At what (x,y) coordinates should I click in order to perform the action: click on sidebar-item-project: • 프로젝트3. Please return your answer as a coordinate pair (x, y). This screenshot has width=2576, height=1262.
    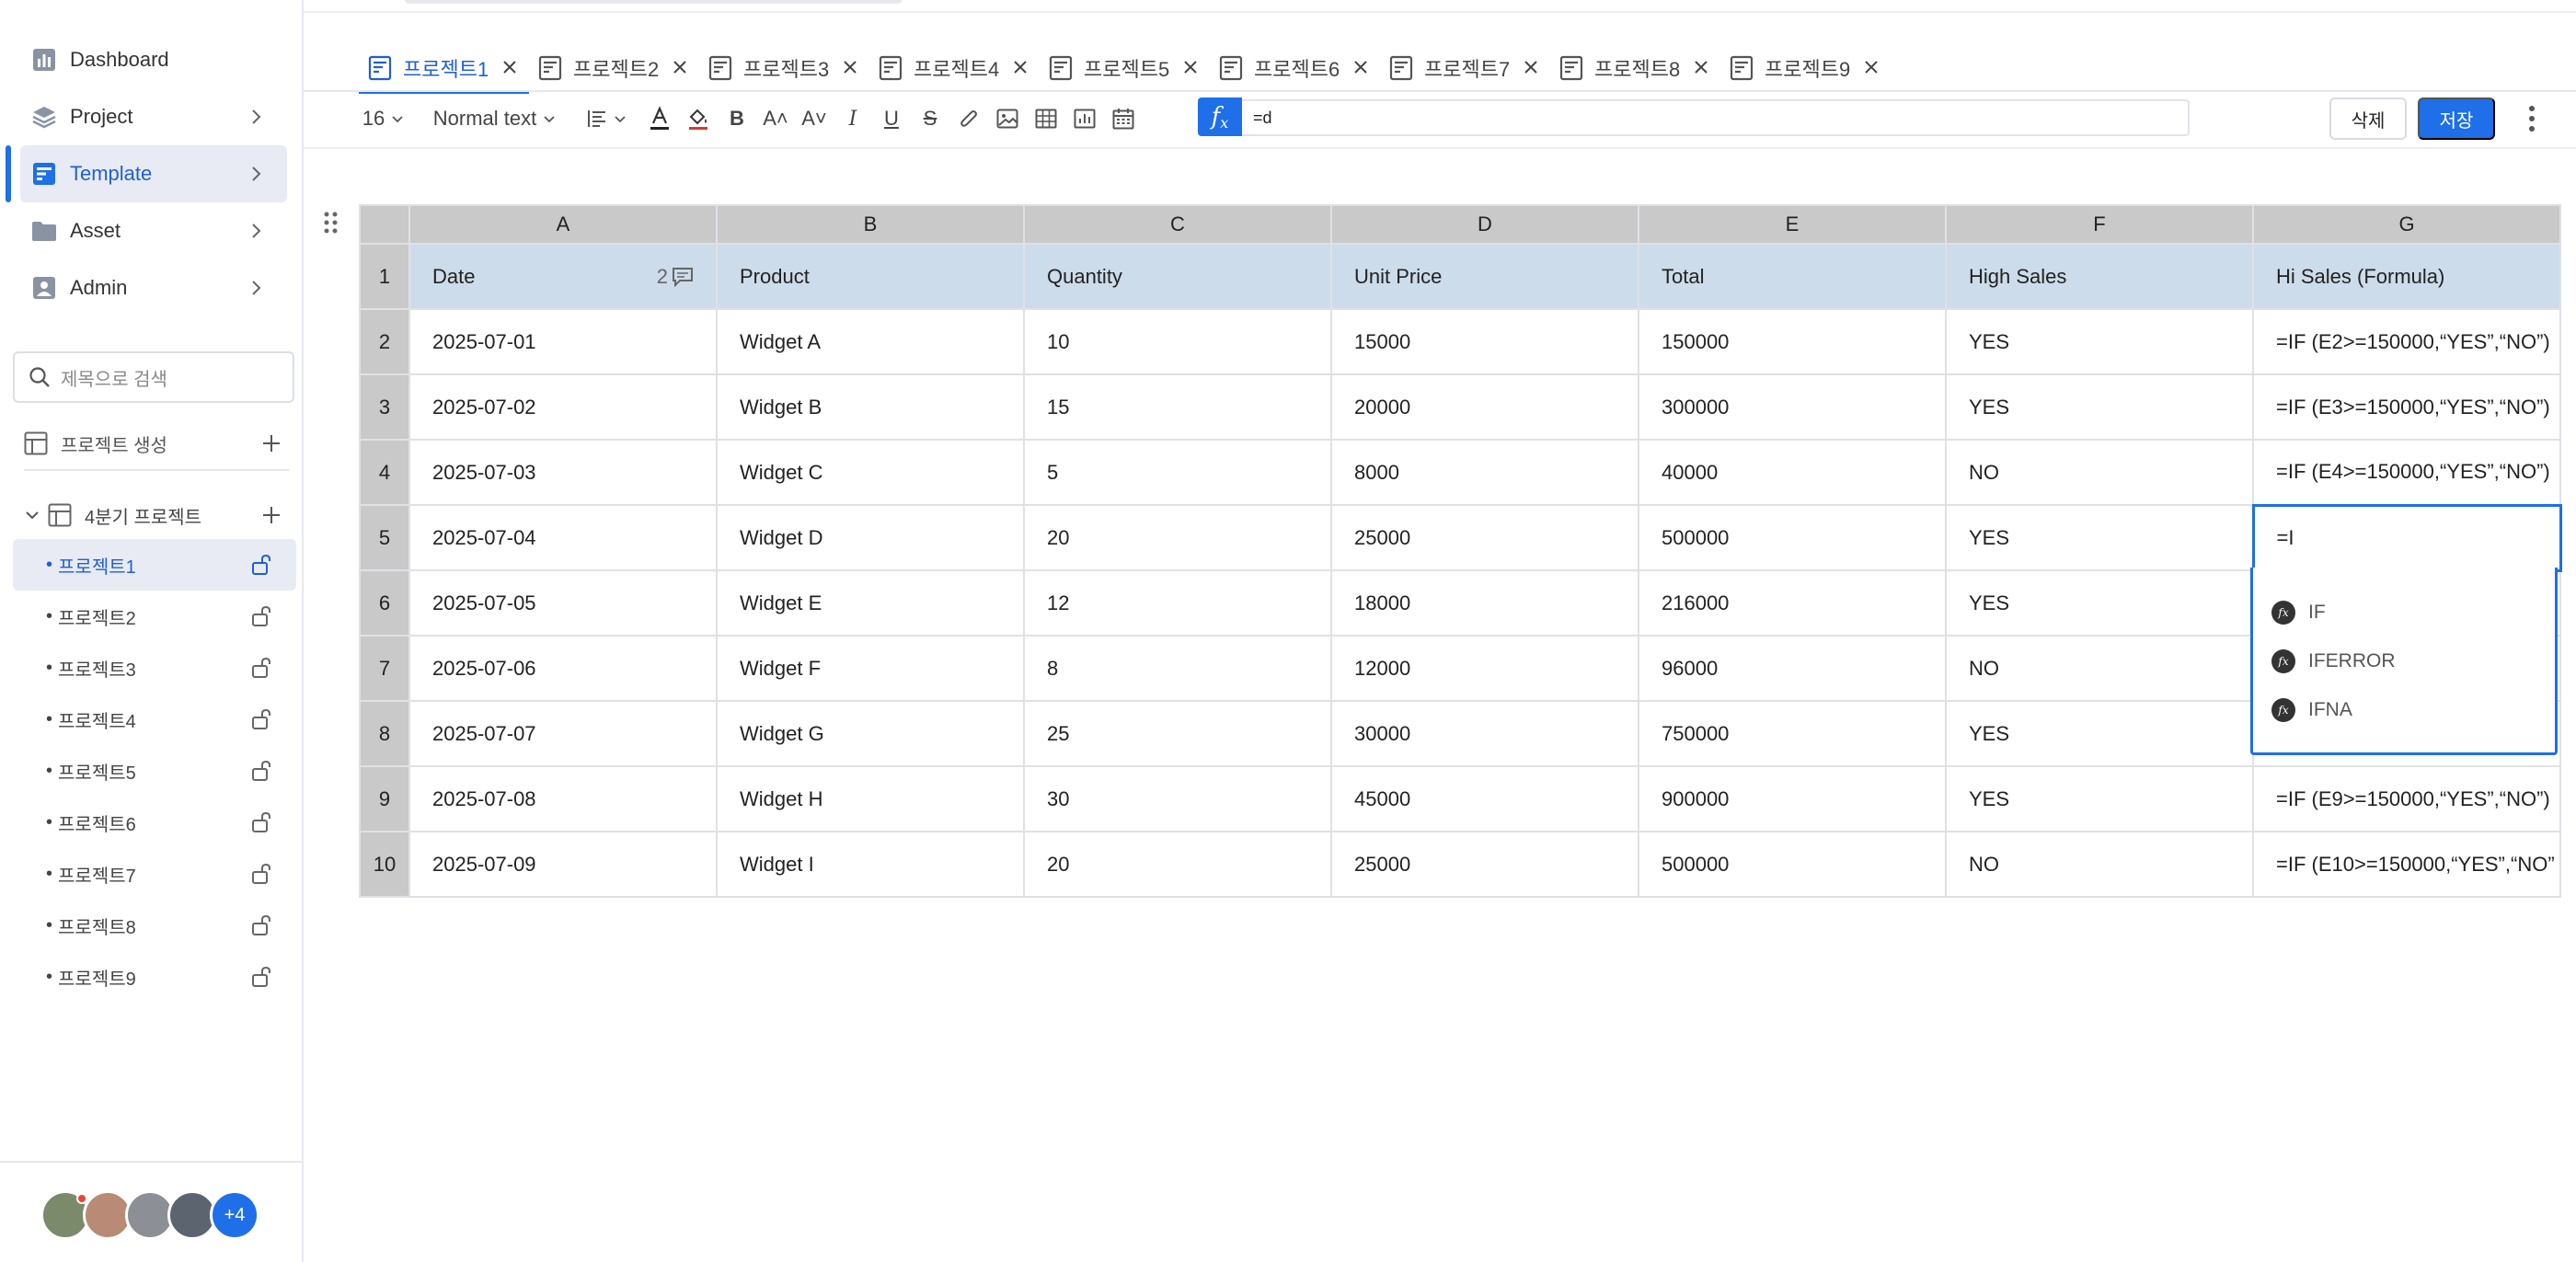
    Looking at the image, I should click on (154, 668).